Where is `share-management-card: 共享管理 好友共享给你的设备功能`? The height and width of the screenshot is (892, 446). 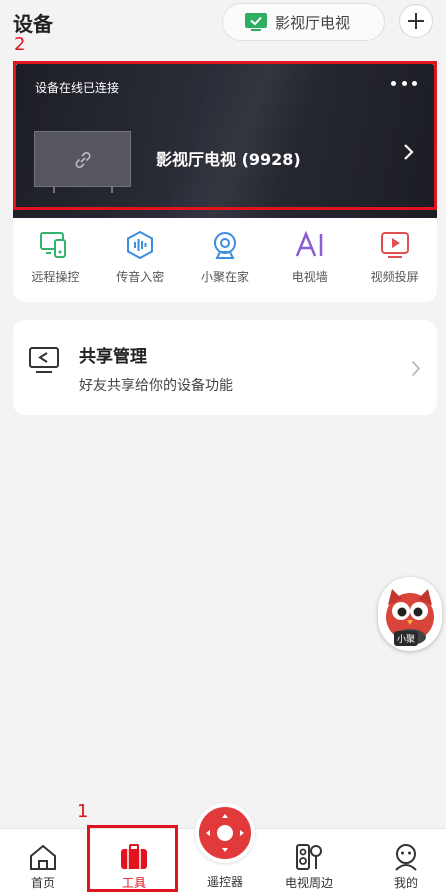
share-management-card: 共享管理 好友共享给你的设备功能 is located at coordinates (225, 367).